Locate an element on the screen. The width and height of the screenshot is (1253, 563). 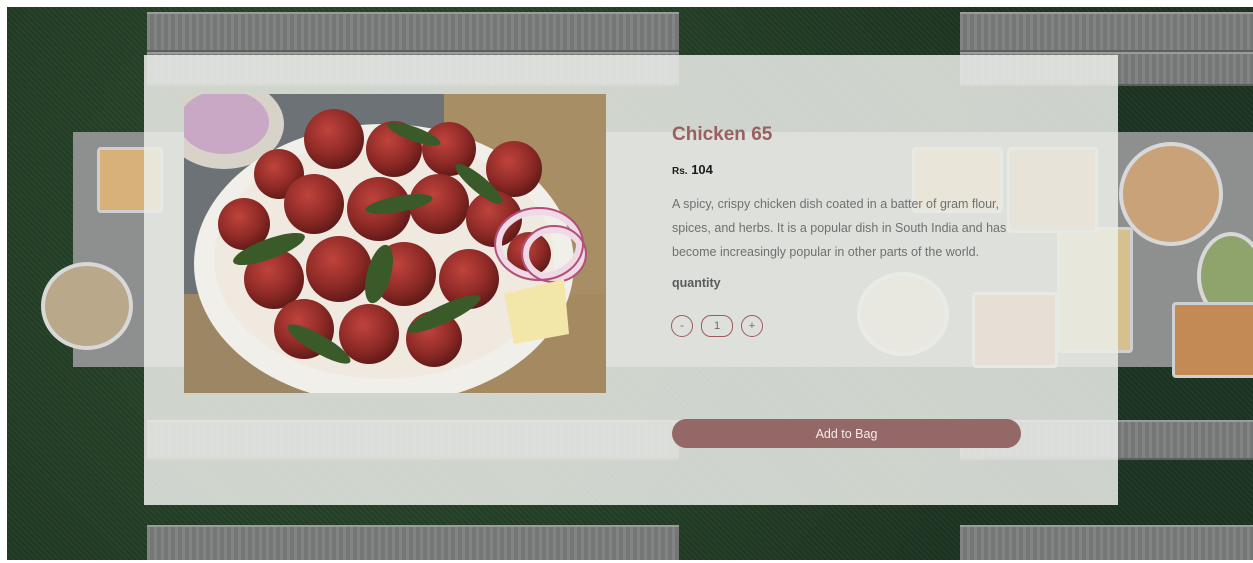
quantity-stepper: - 1 + is located at coordinates (717, 326).